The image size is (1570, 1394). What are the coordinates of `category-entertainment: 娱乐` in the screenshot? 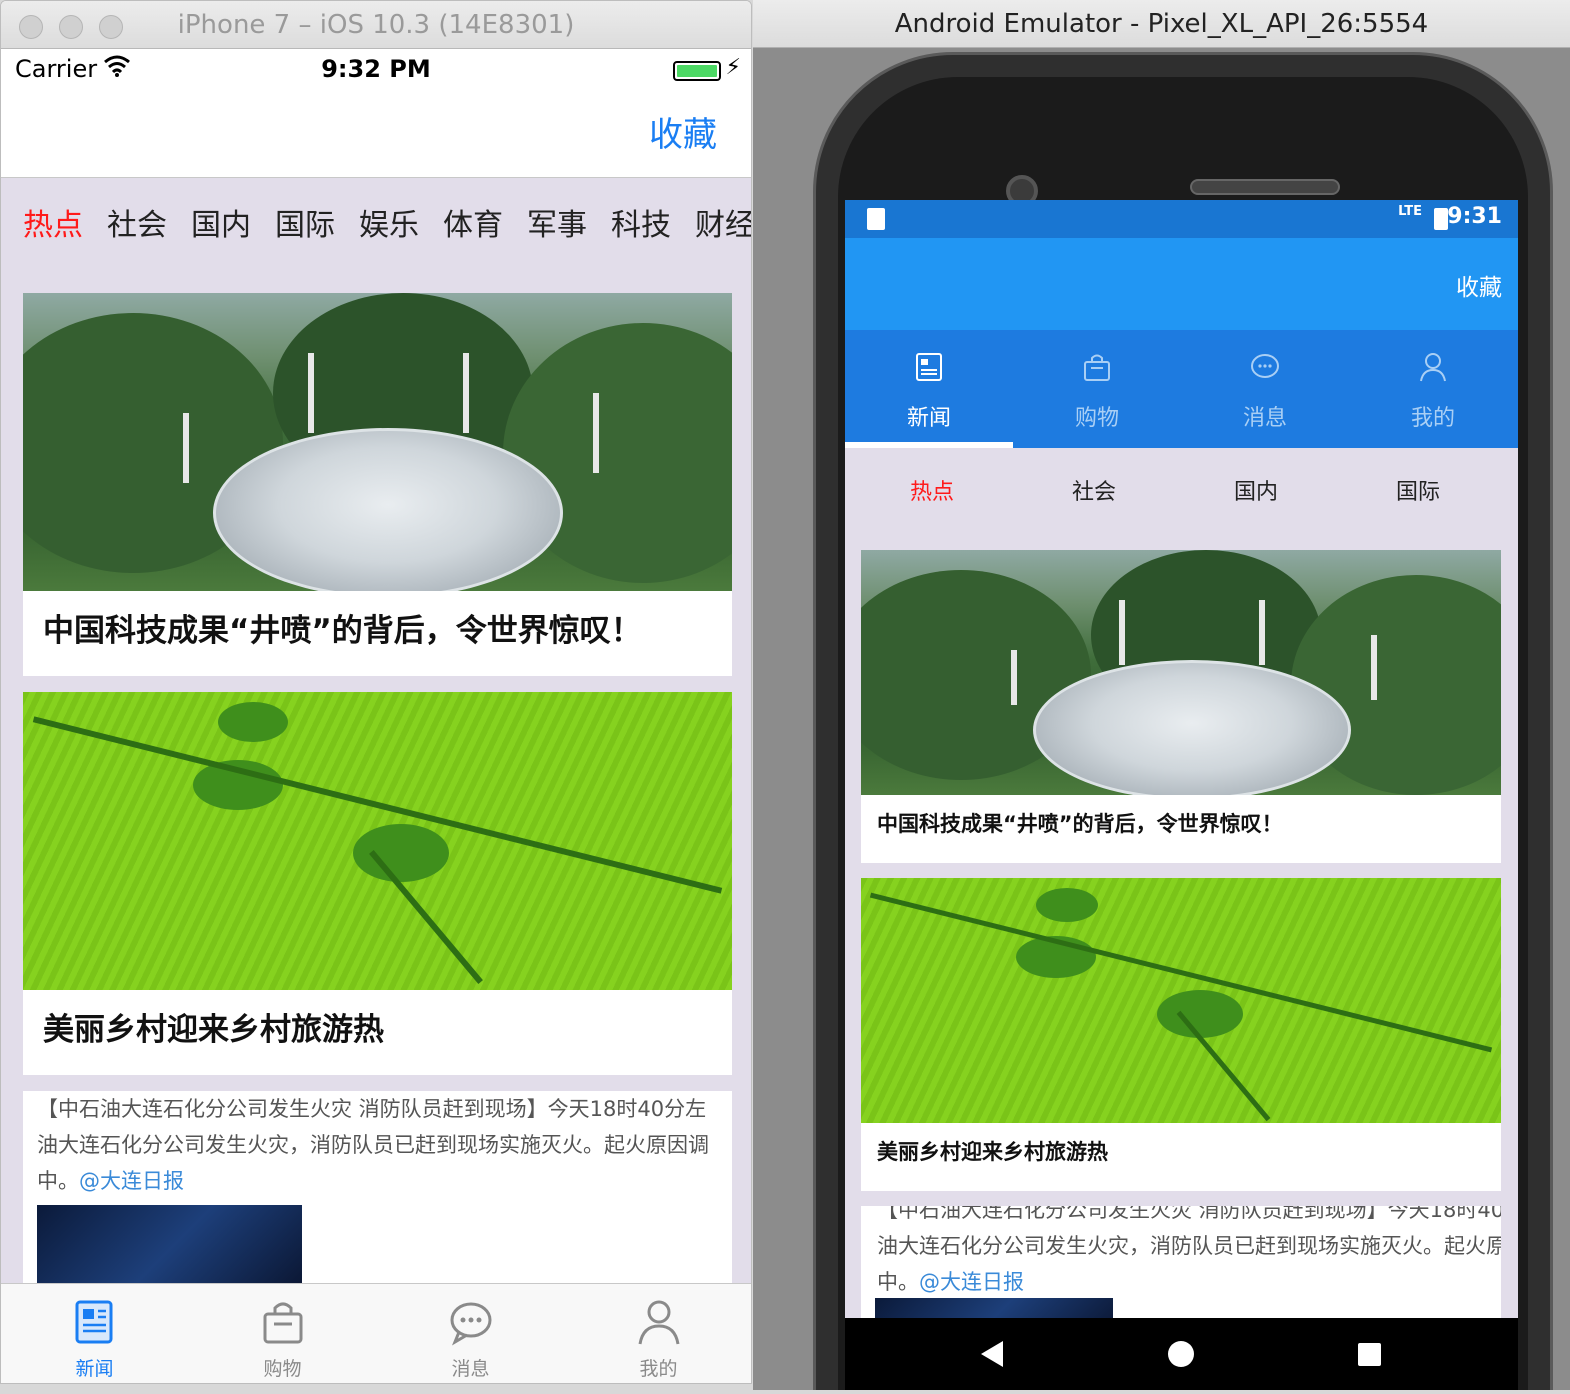 It's located at (389, 222).